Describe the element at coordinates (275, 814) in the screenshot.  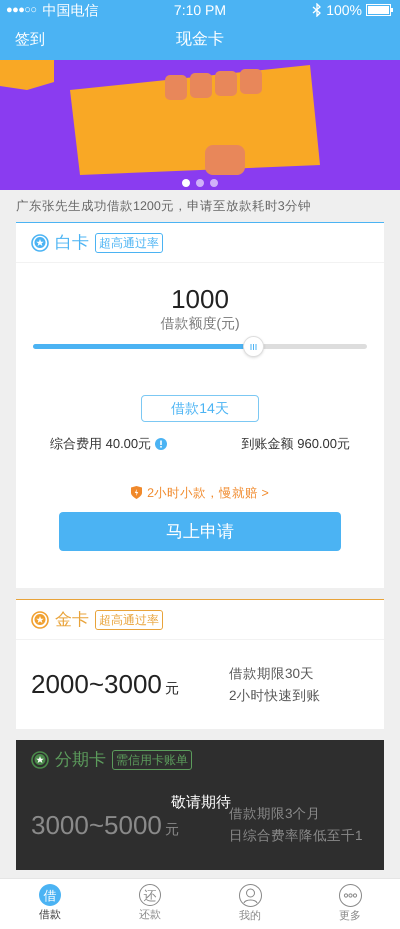
I see `card-detail: 借款期限3个月` at that location.